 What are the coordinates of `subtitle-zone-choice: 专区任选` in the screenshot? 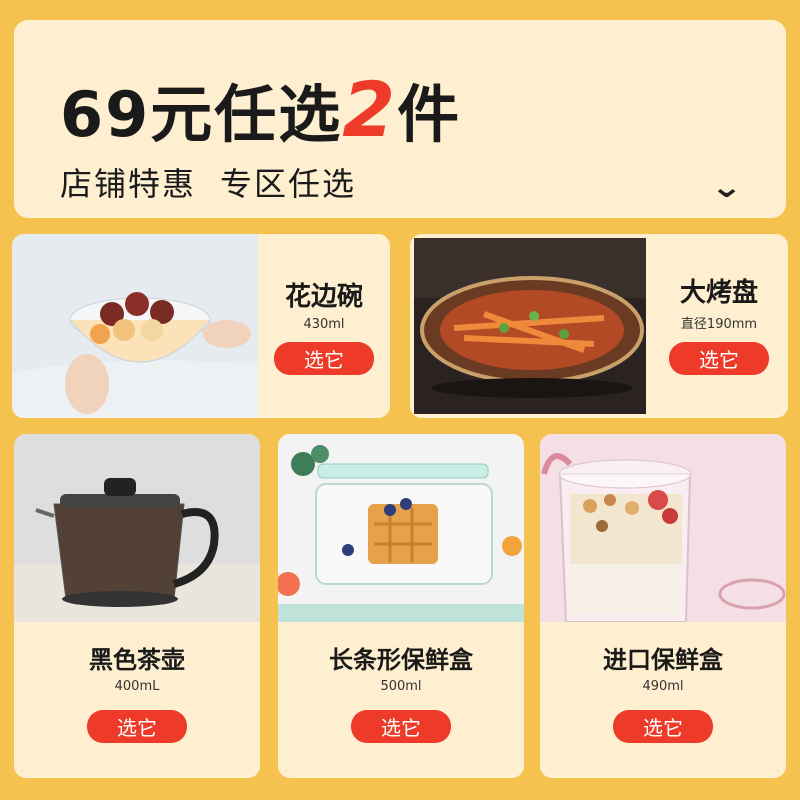 It's located at (288, 184).